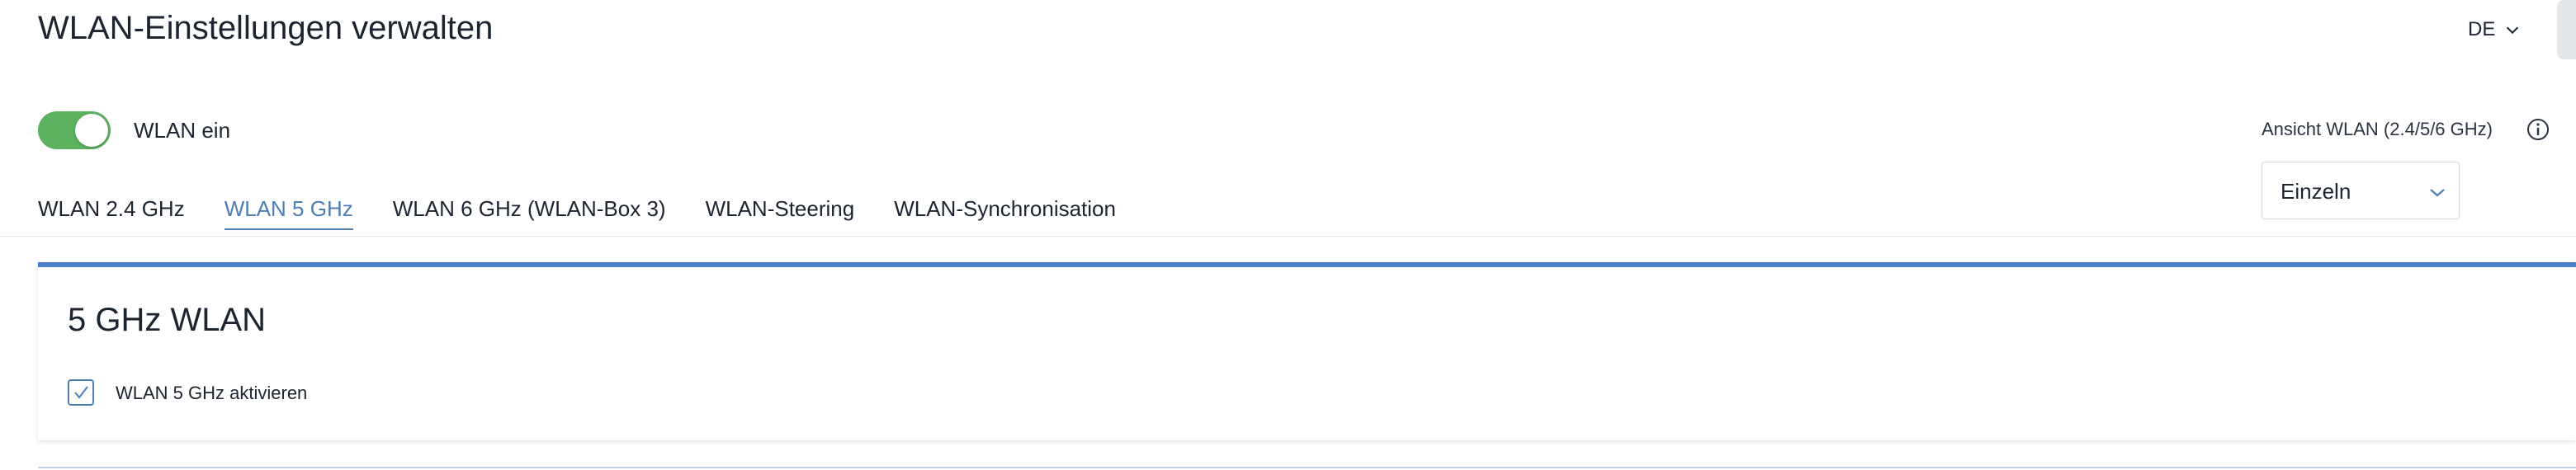 The image size is (2576, 470). I want to click on tab-wlan-steering: WLAN-Steering, so click(780, 213).